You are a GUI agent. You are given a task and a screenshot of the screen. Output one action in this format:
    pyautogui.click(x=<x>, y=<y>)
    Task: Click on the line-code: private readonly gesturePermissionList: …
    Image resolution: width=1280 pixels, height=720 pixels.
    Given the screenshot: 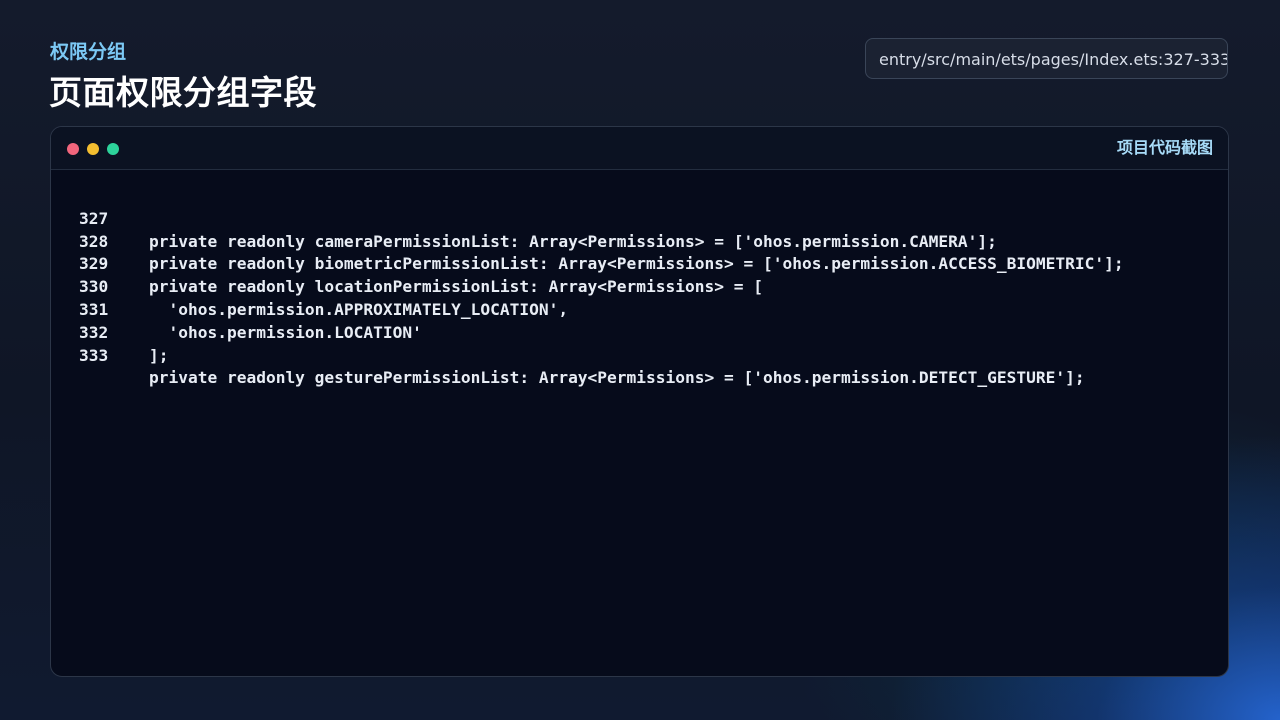 What is the action you would take?
    pyautogui.click(x=617, y=378)
    